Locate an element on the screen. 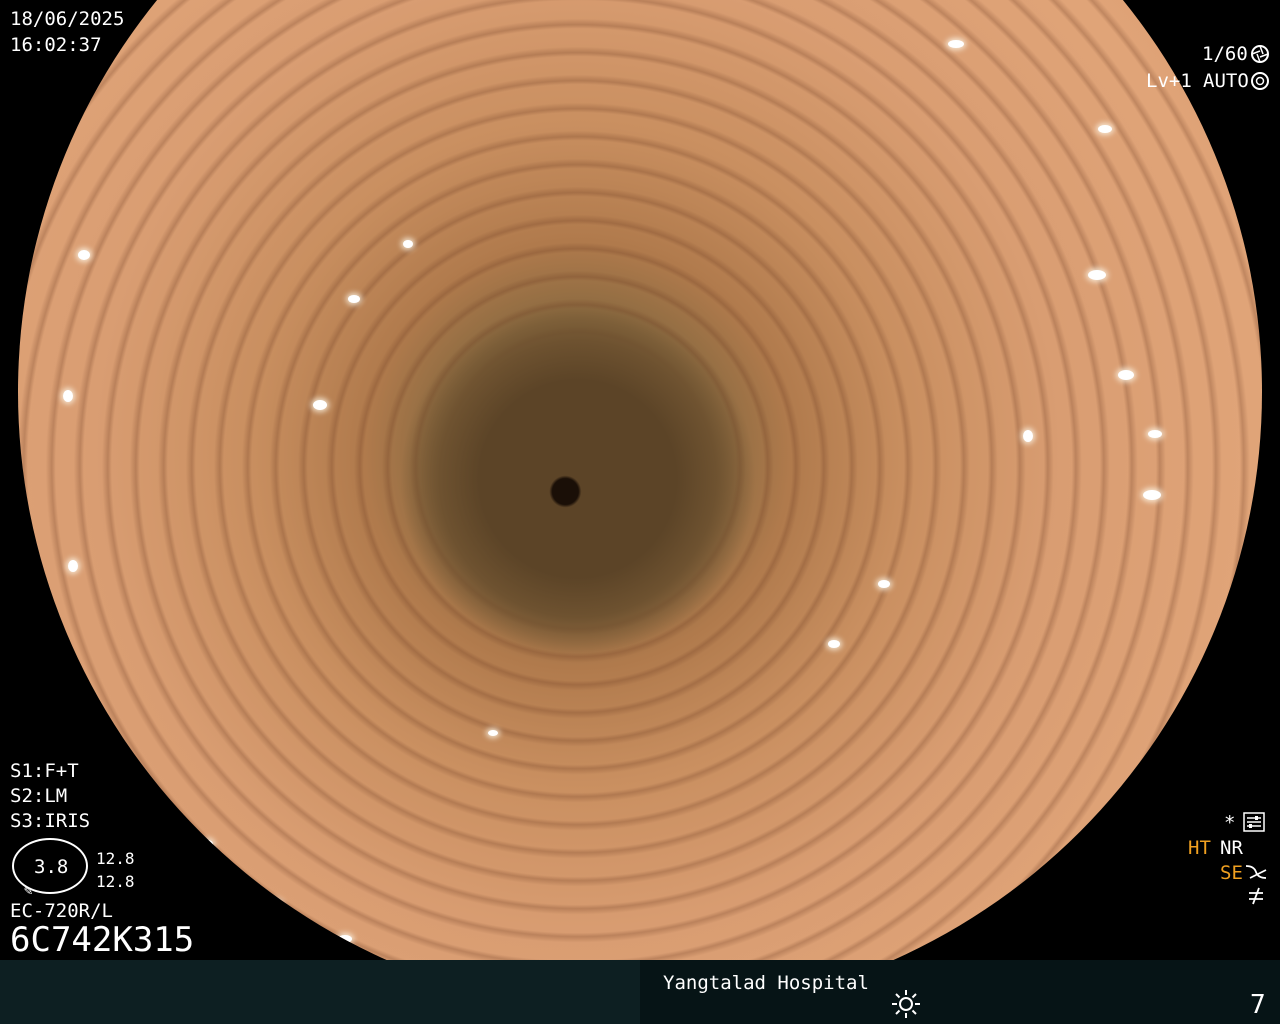 The width and height of the screenshot is (1280, 1024). level-readout: Lv+1 is located at coordinates (1169, 81).